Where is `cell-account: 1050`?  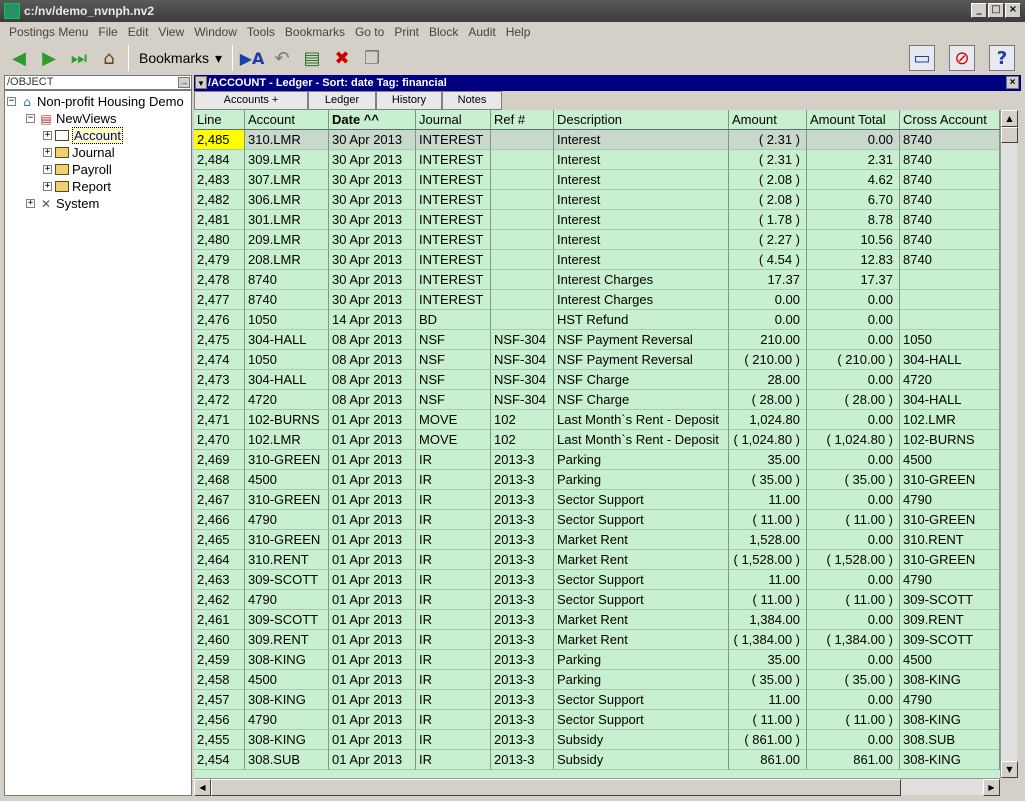
cell-account: 1050 is located at coordinates (287, 360).